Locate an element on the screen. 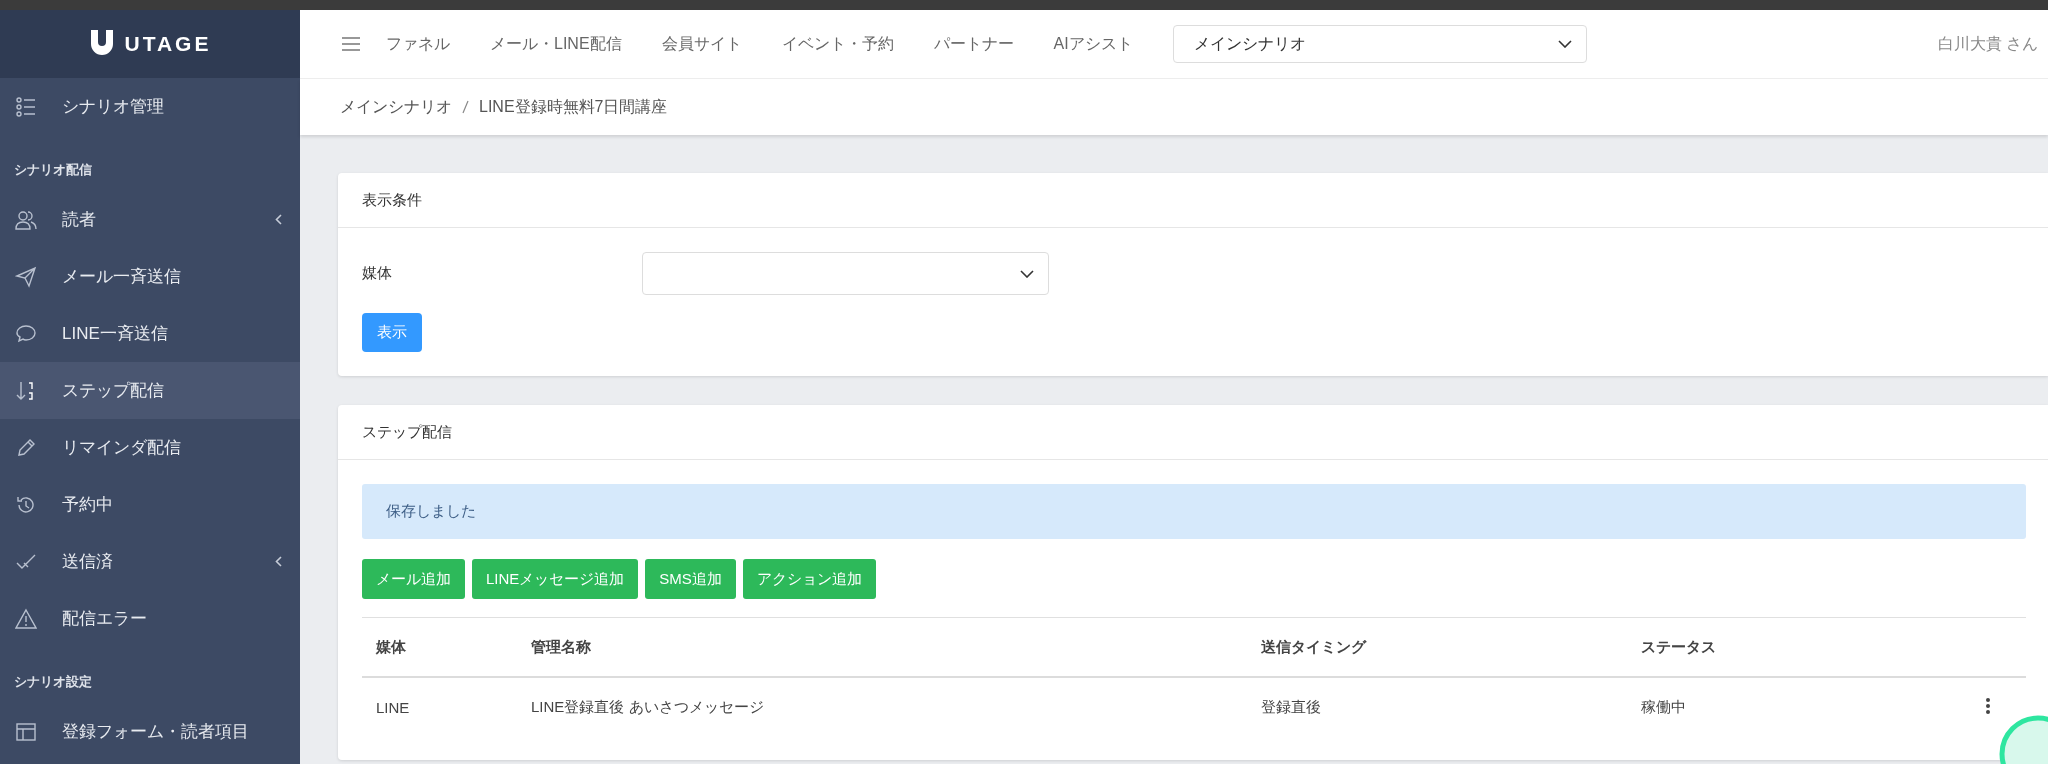 The height and width of the screenshot is (764, 2048). sidebar-item: 読者 is located at coordinates (150, 219).